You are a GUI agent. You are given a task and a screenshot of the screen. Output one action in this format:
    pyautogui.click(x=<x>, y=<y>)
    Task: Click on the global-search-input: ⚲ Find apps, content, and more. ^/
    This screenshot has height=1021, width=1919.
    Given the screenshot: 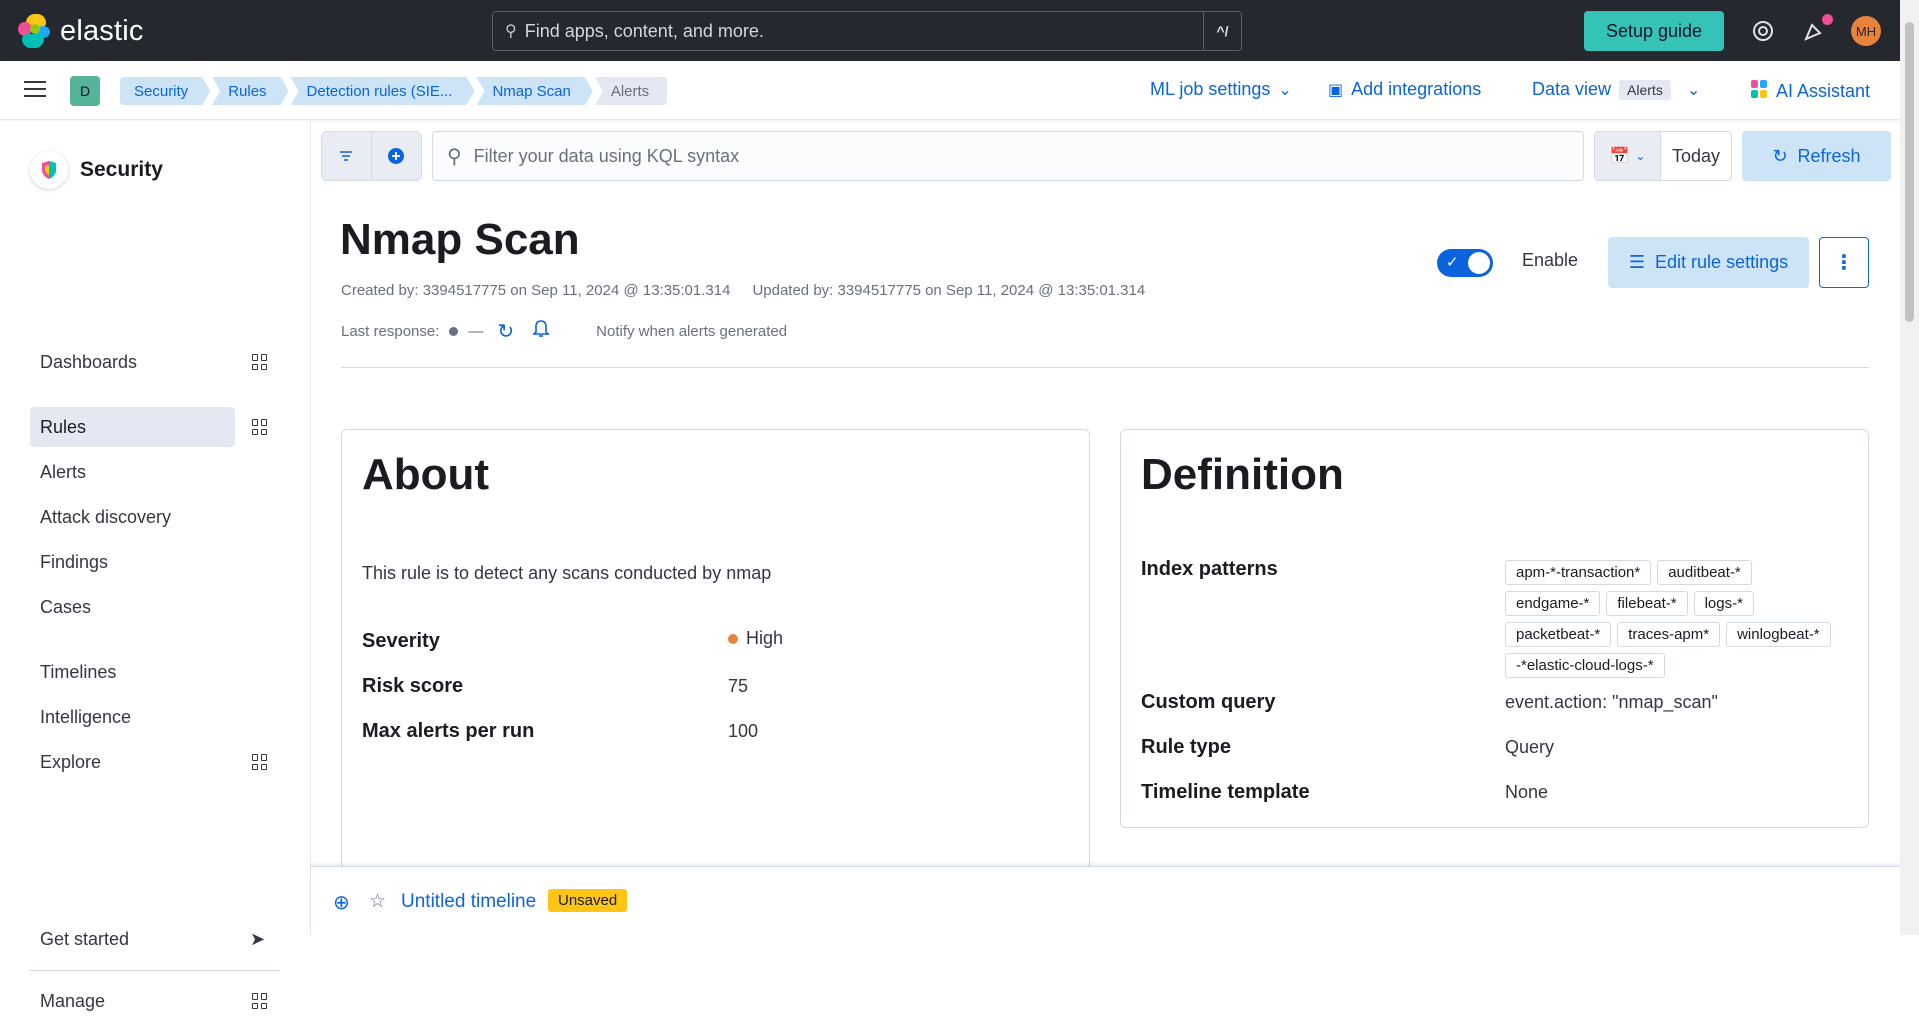 What is the action you would take?
    pyautogui.click(x=867, y=31)
    